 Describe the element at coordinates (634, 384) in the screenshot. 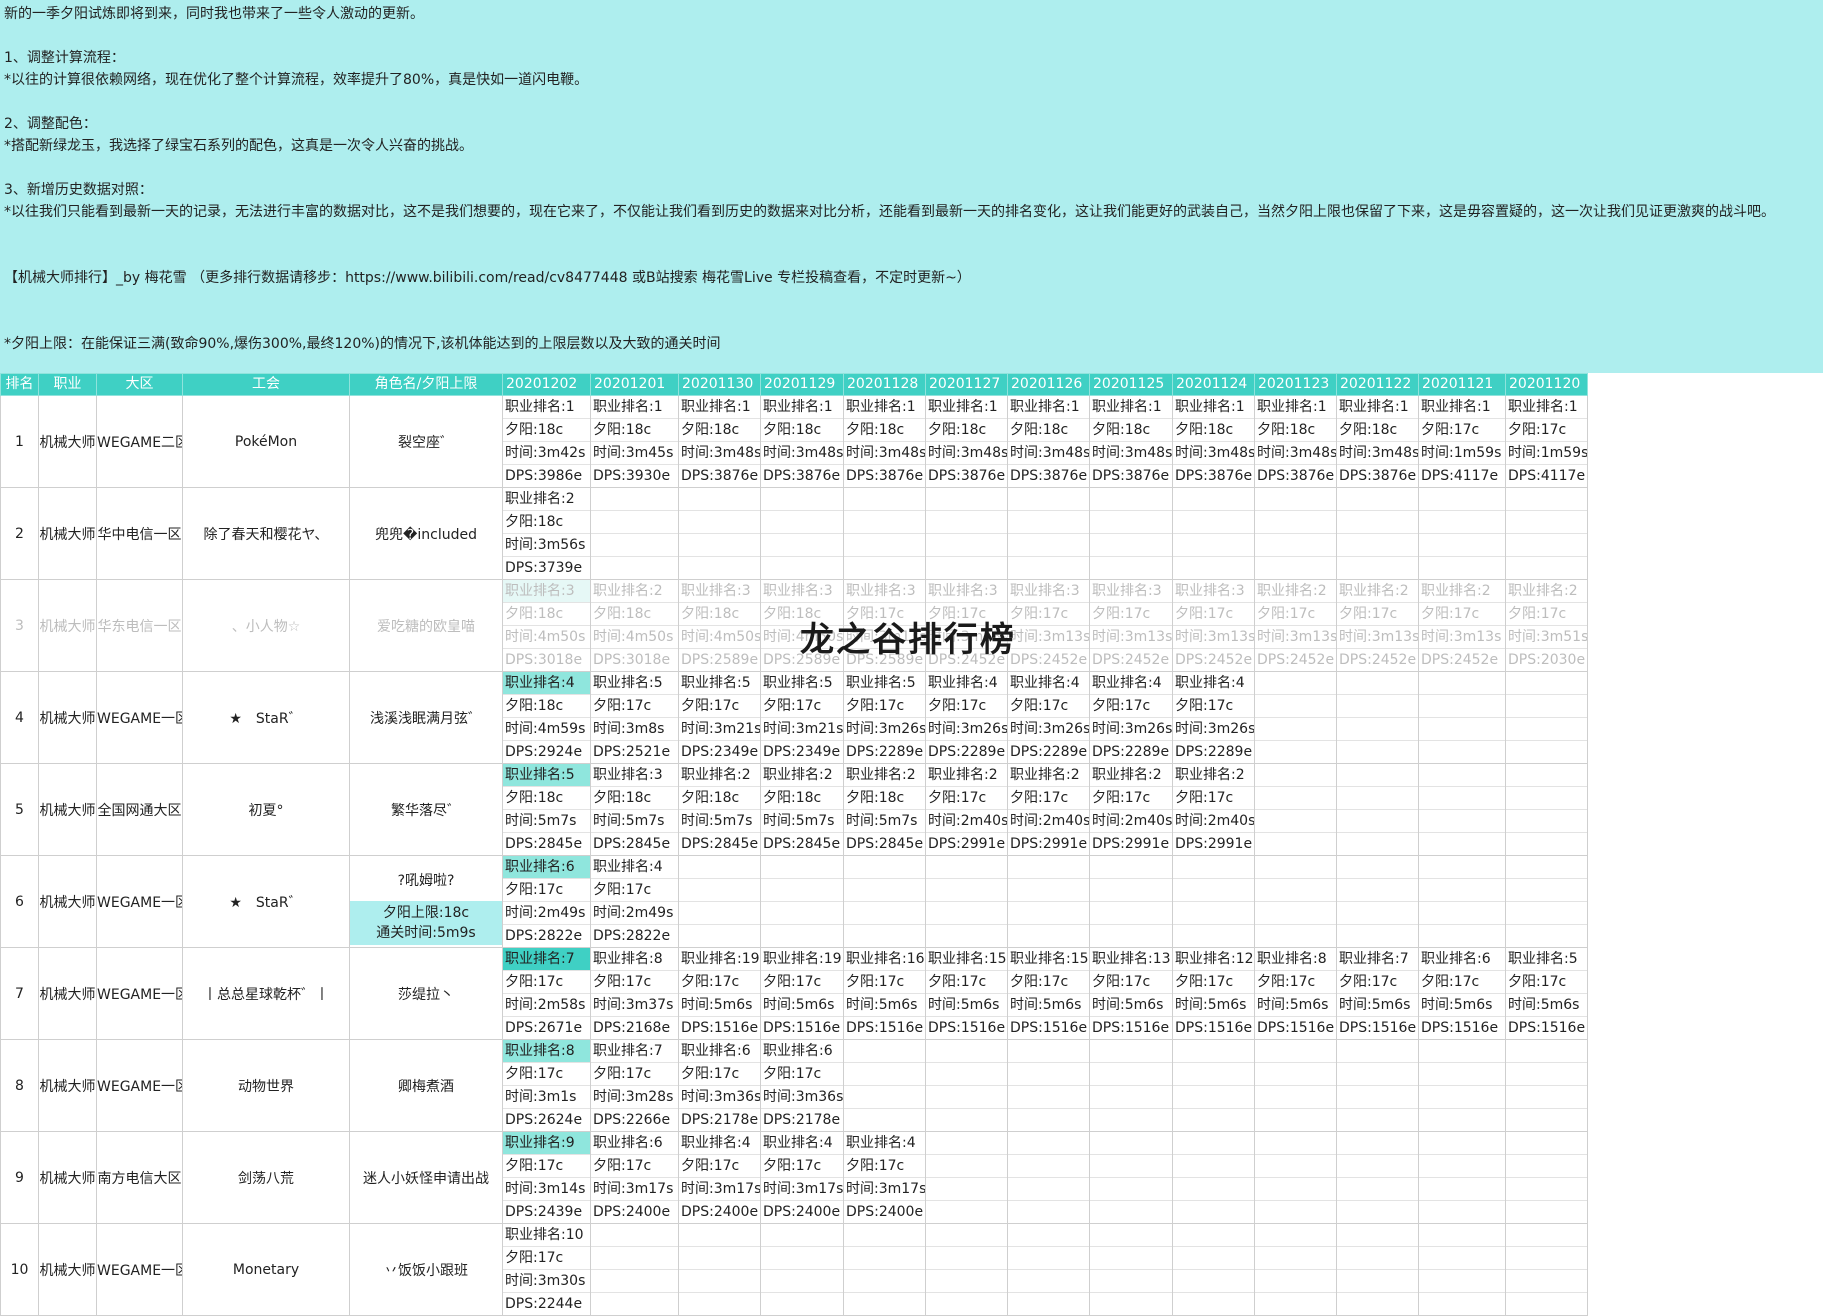

I see `date-column-header: 20201201` at that location.